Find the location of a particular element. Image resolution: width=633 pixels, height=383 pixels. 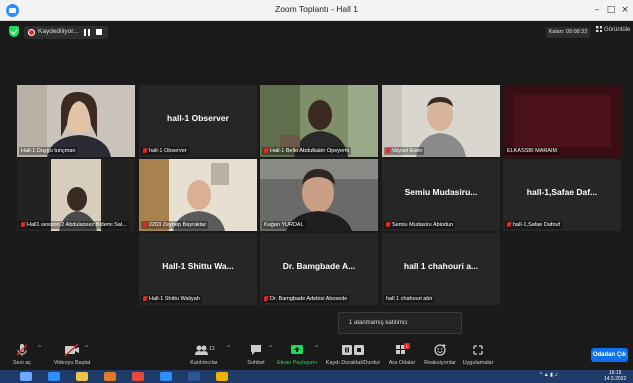

pause-stop-icon is located at coordinates (353, 350).